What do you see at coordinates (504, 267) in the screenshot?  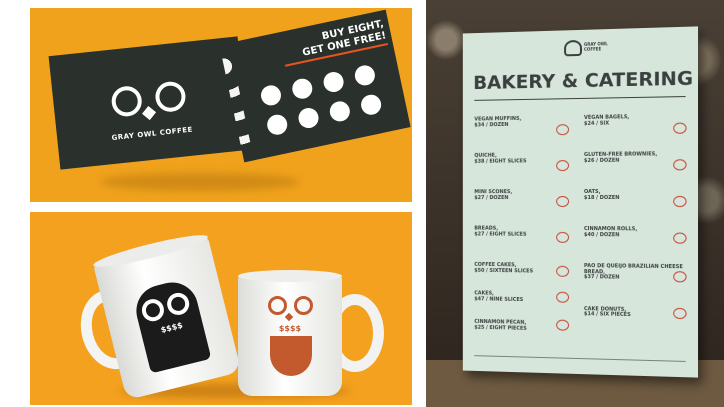 I see `menu-item: COFFEE CAKES, $50 / SIXTEEN SLICES` at bounding box center [504, 267].